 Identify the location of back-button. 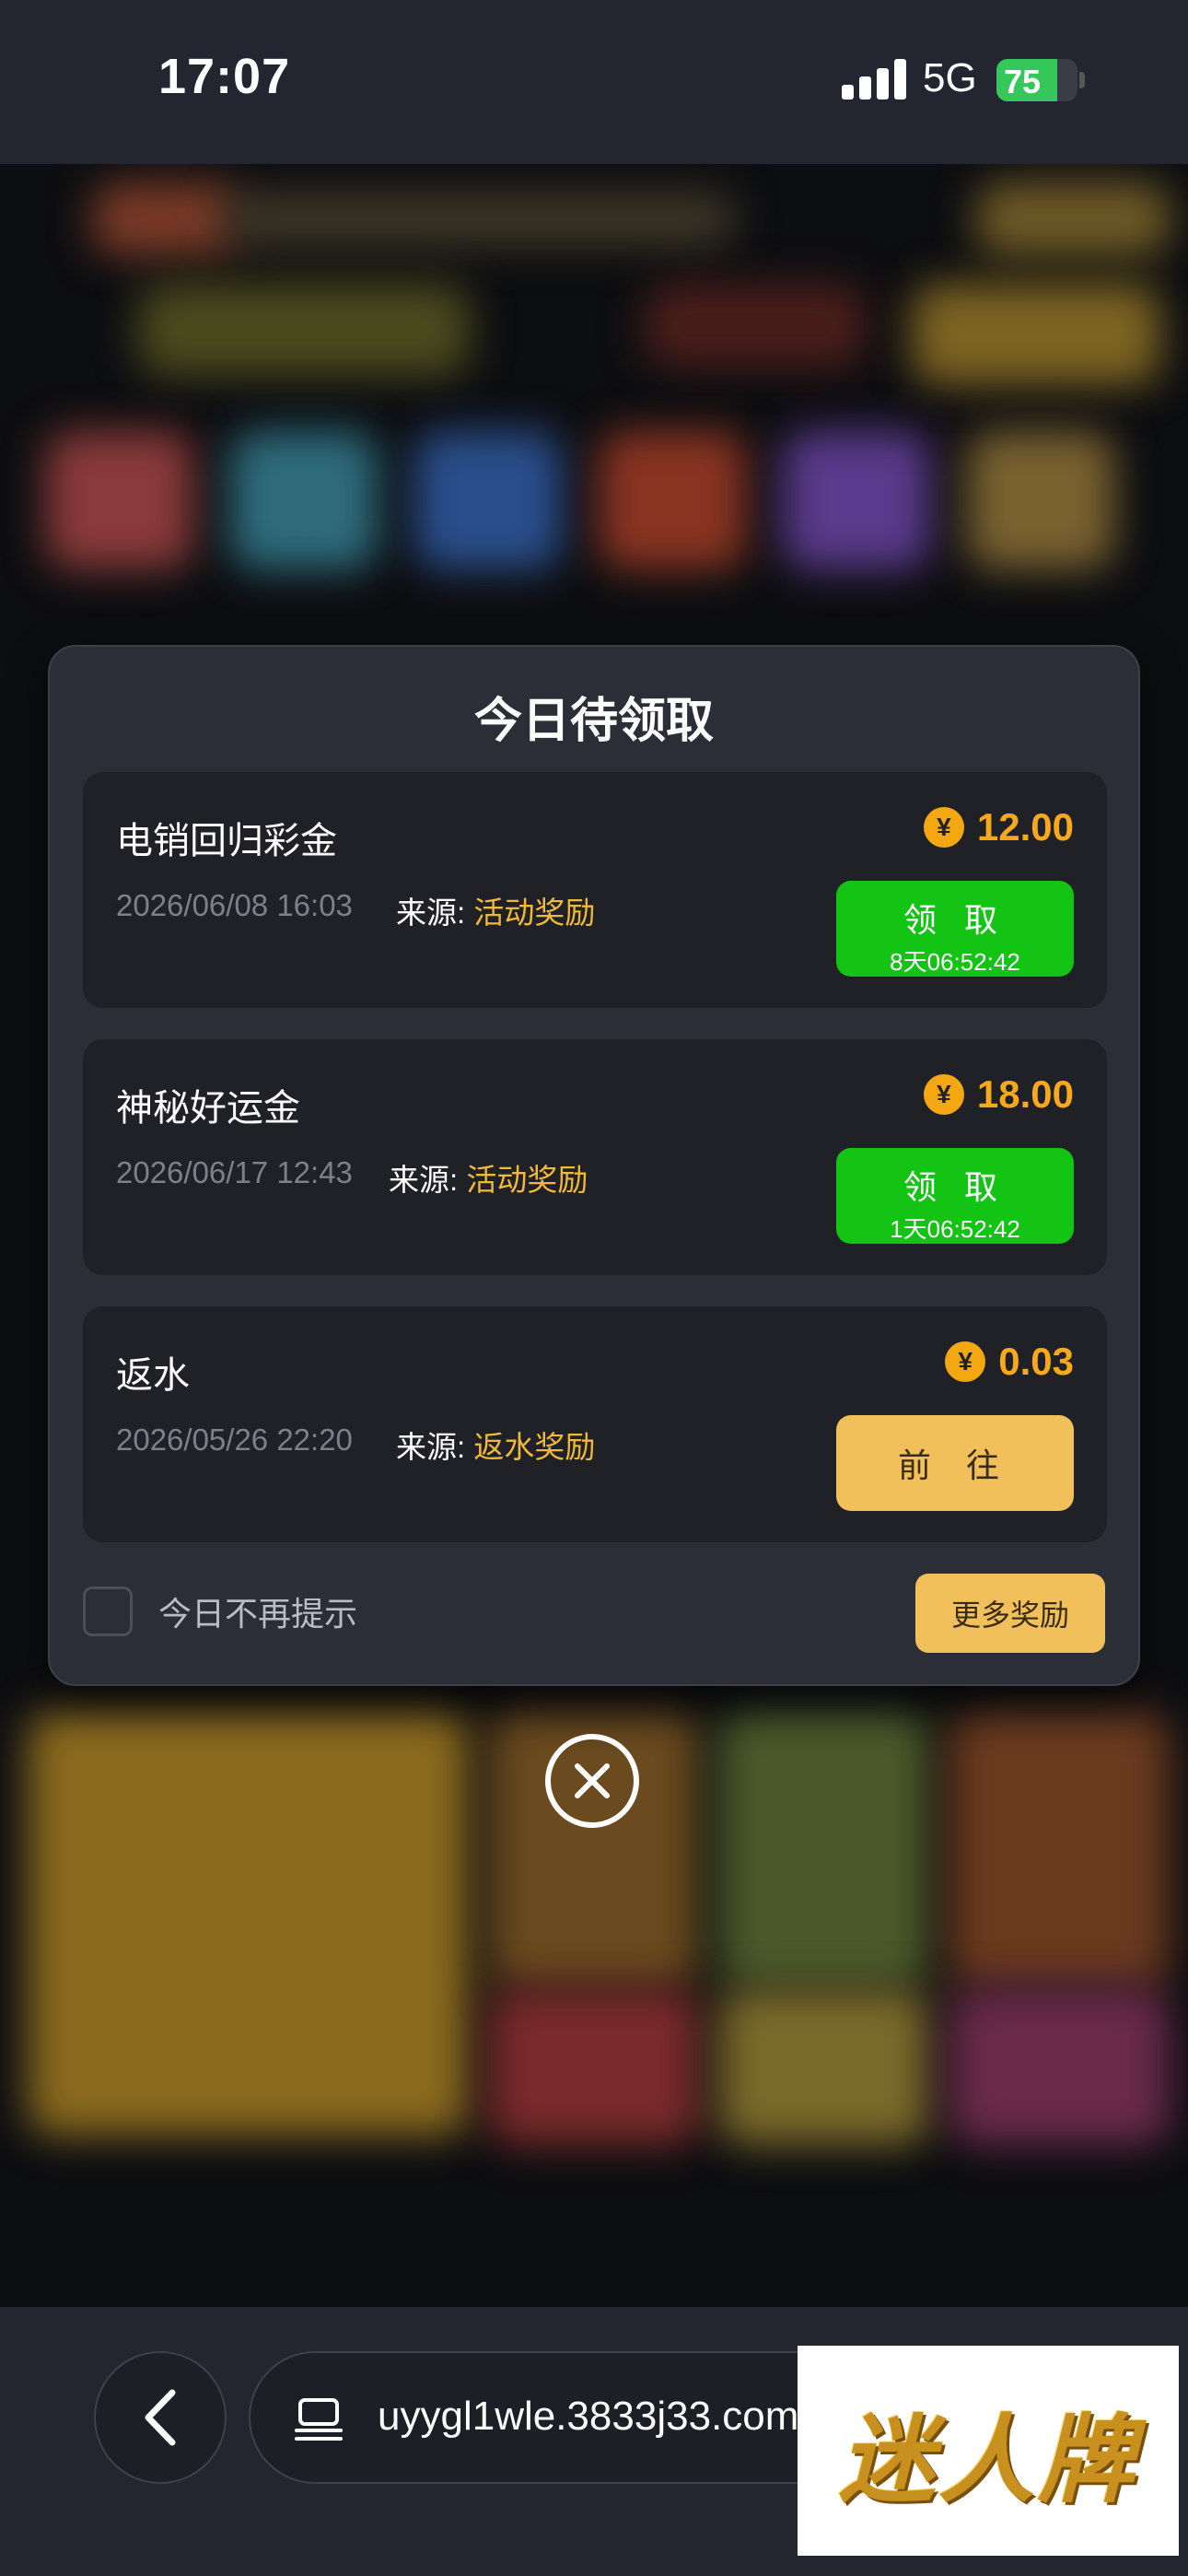
(160, 2417).